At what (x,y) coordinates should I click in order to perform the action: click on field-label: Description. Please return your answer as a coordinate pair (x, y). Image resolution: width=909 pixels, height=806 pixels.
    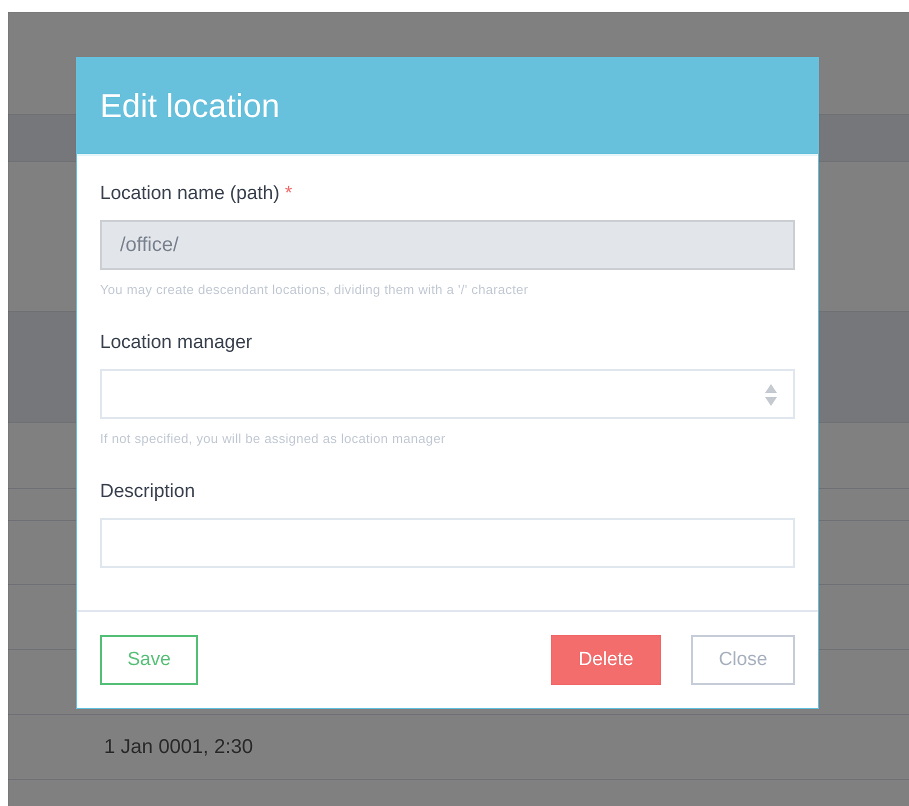
    Looking at the image, I should click on (148, 492).